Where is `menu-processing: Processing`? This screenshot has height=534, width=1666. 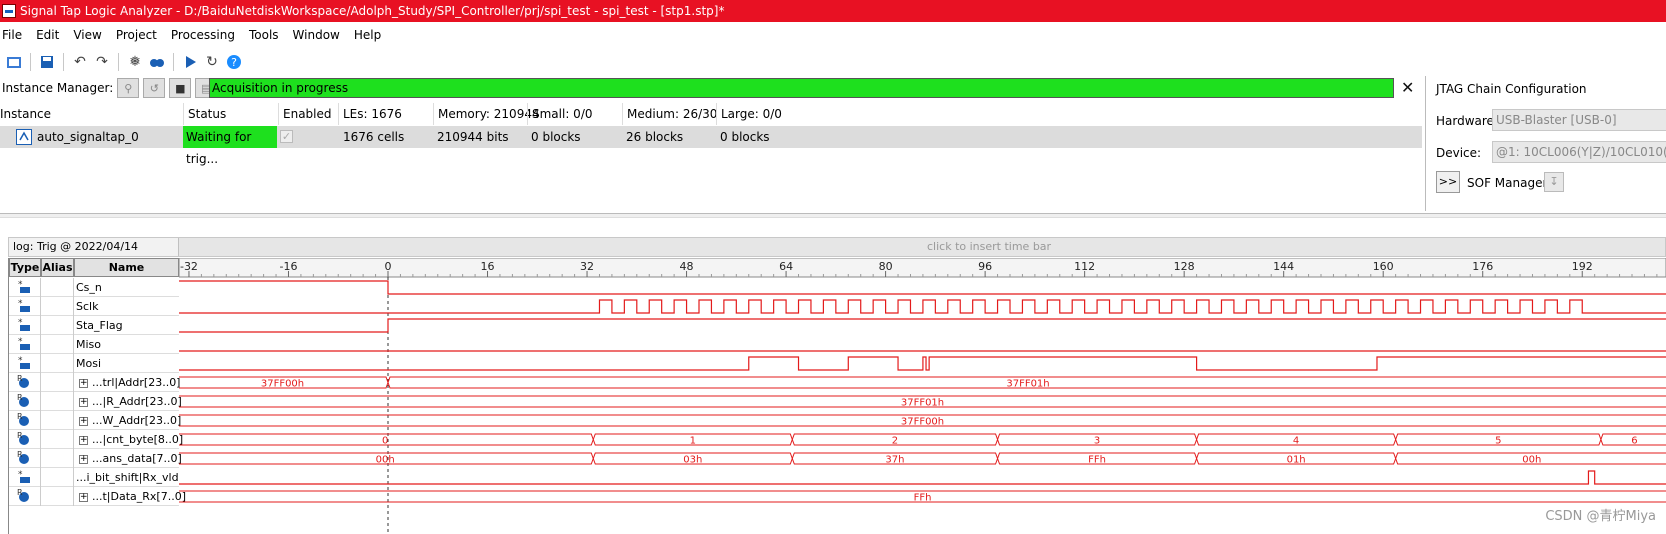 menu-processing: Processing is located at coordinates (206, 35).